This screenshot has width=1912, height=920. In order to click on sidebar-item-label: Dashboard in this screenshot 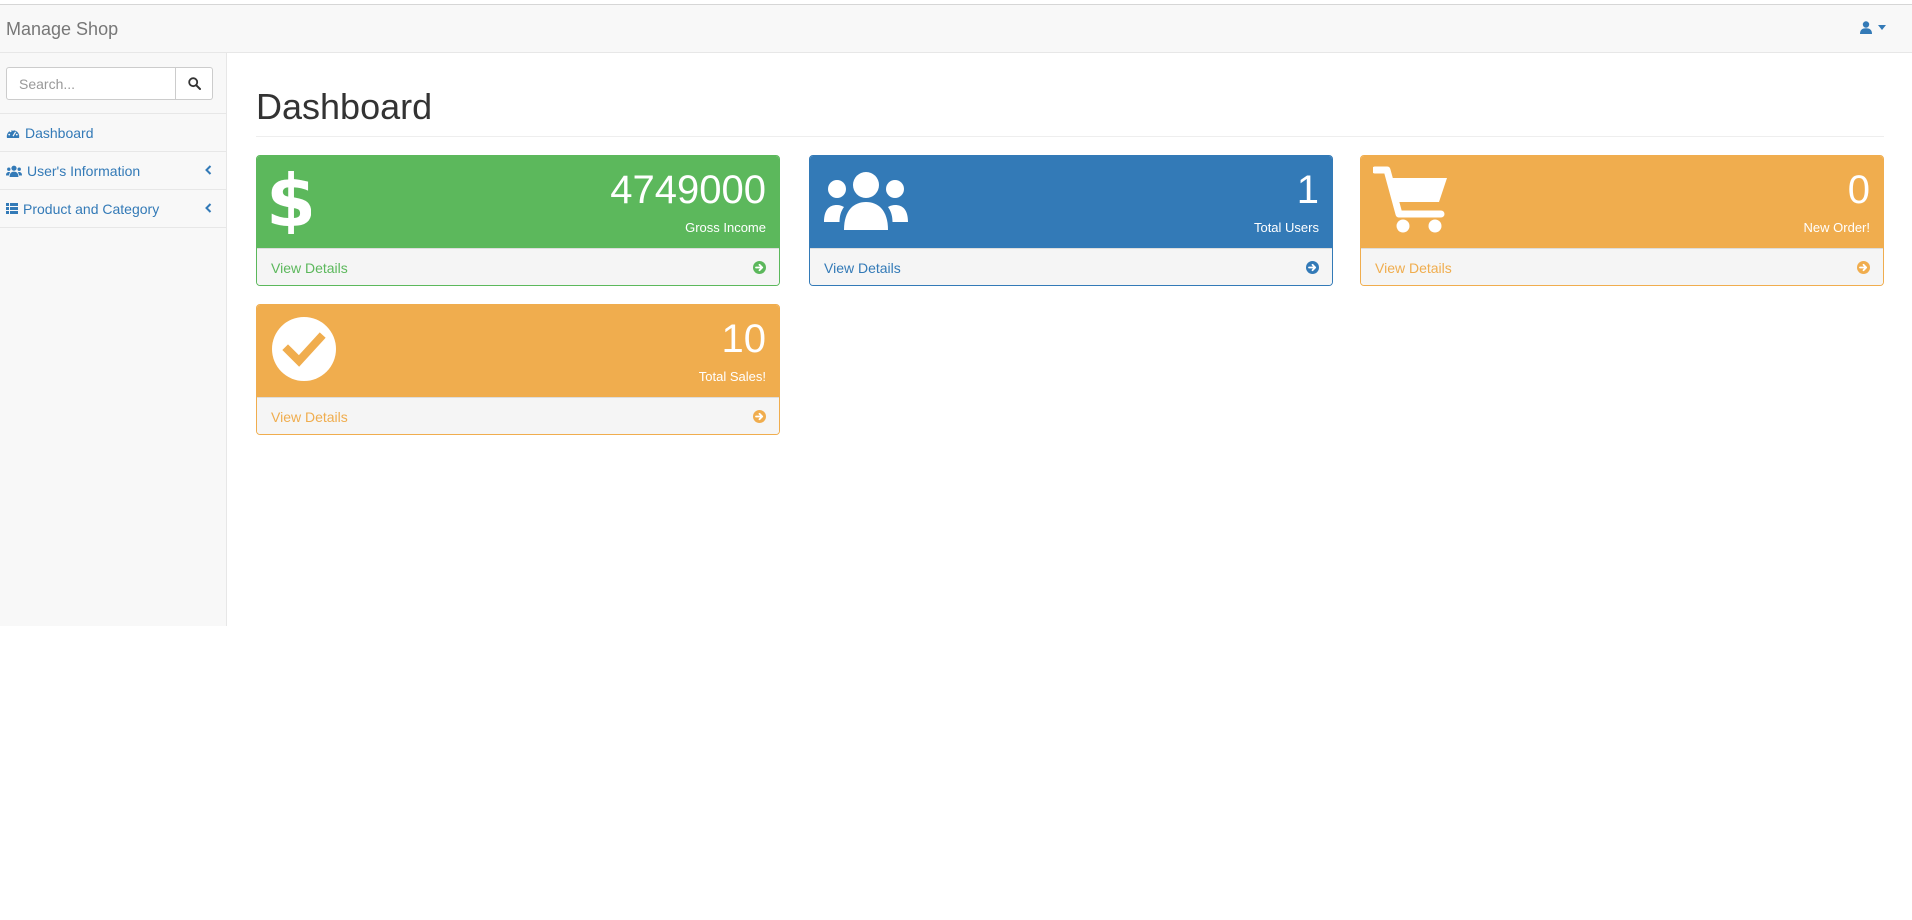, I will do `click(59, 132)`.